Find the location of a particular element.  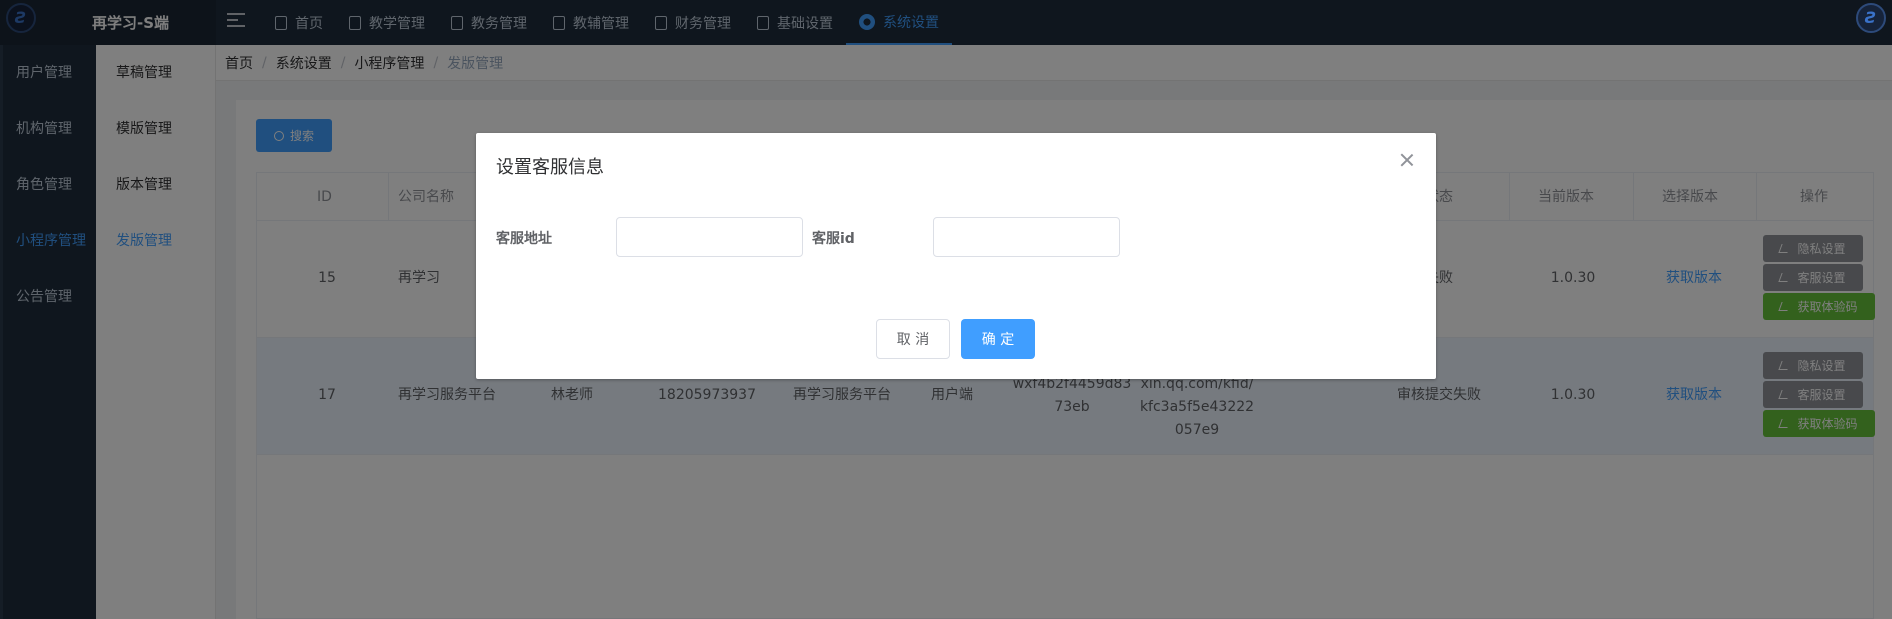

service-id-input is located at coordinates (1026, 237).